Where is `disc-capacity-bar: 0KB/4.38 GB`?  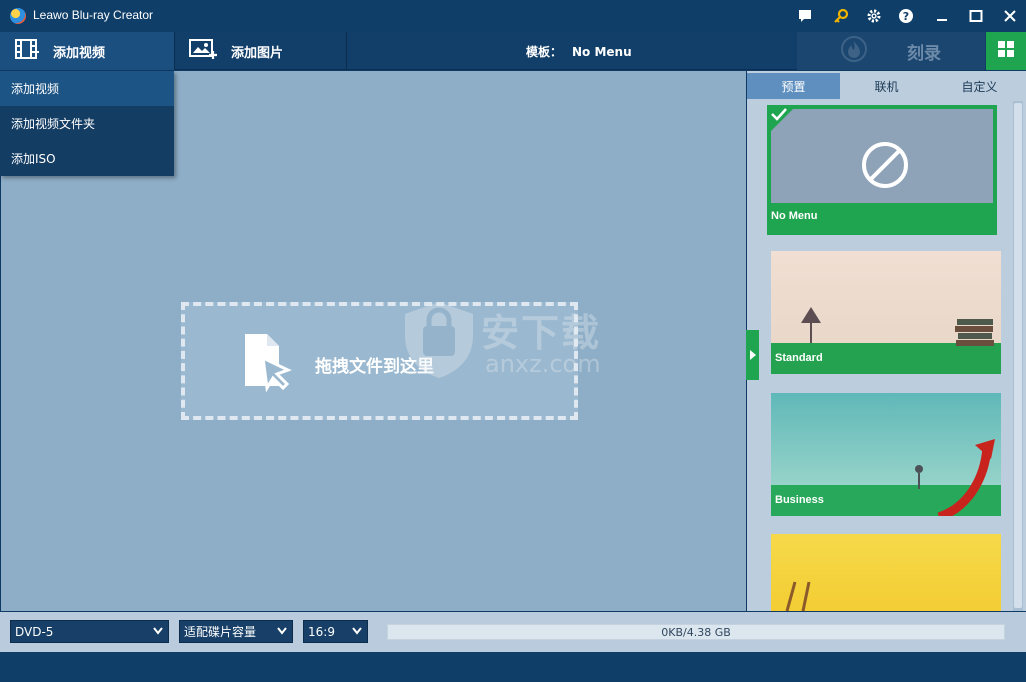 disc-capacity-bar: 0KB/4.38 GB is located at coordinates (696, 632).